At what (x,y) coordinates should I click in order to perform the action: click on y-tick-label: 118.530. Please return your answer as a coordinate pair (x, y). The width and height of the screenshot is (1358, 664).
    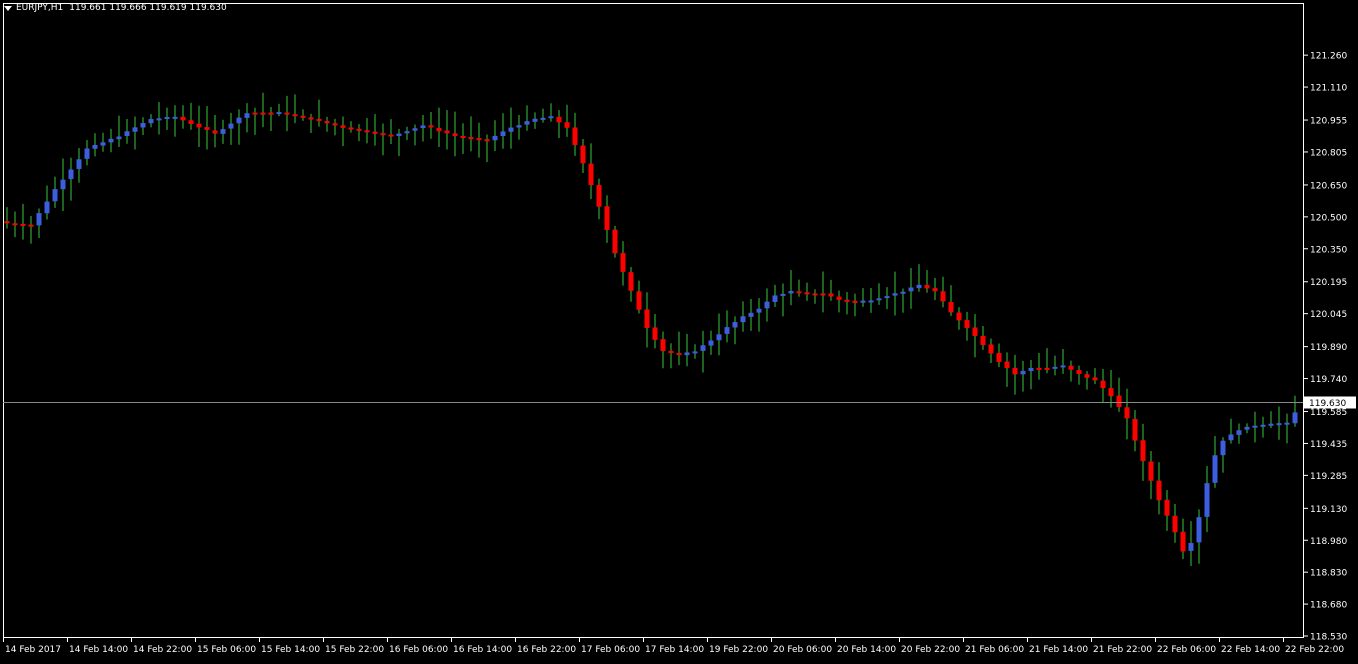
    Looking at the image, I should click on (1328, 638).